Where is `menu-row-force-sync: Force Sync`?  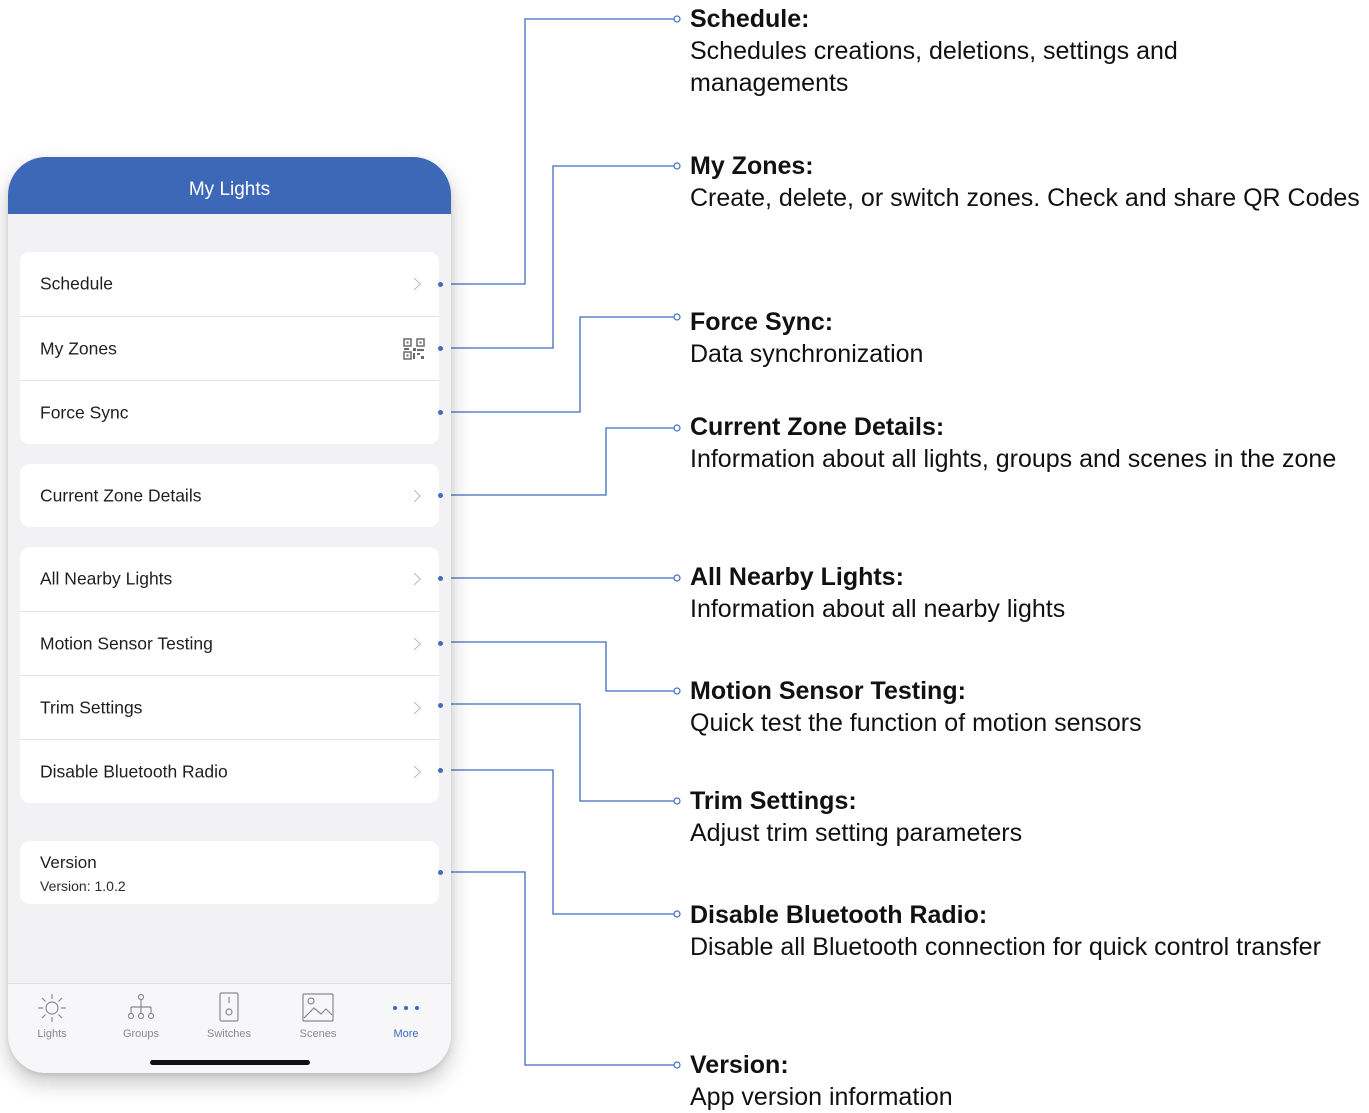
menu-row-force-sync: Force Sync is located at coordinates (231, 412).